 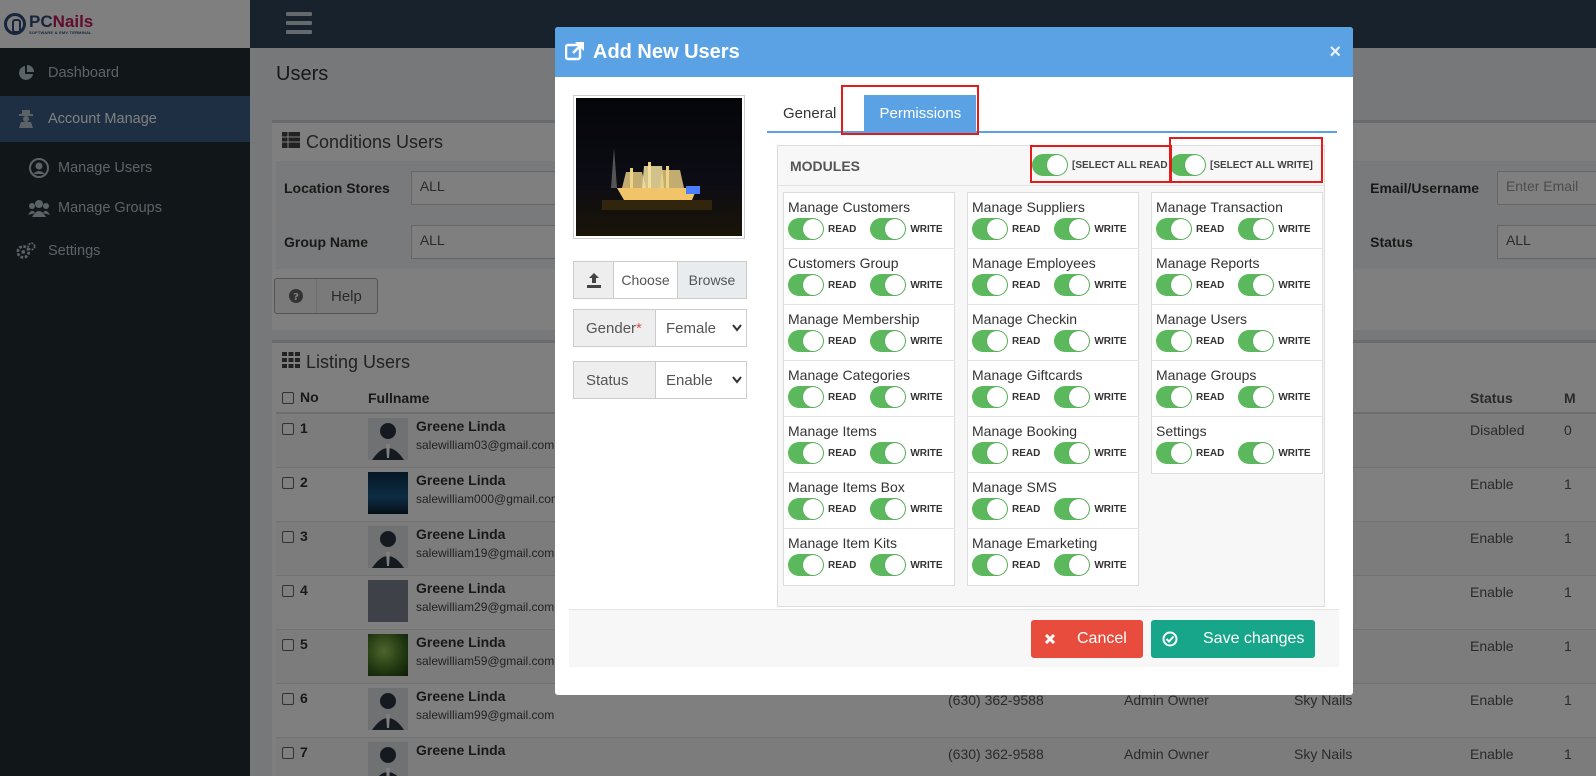 I want to click on permission-module: Manage Transaction READ WRITE, so click(x=1237, y=221).